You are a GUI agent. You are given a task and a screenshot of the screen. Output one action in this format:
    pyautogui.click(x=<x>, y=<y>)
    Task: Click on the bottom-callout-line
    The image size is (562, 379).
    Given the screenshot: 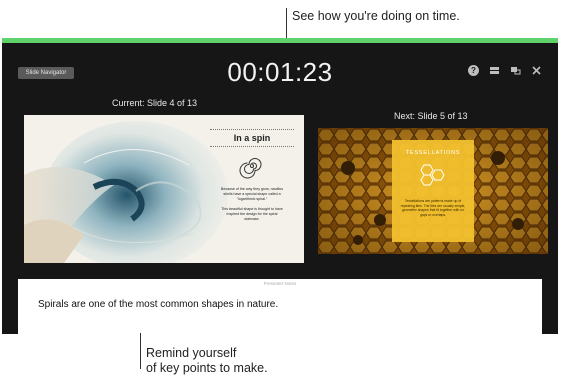 What is the action you would take?
    pyautogui.click(x=140, y=351)
    